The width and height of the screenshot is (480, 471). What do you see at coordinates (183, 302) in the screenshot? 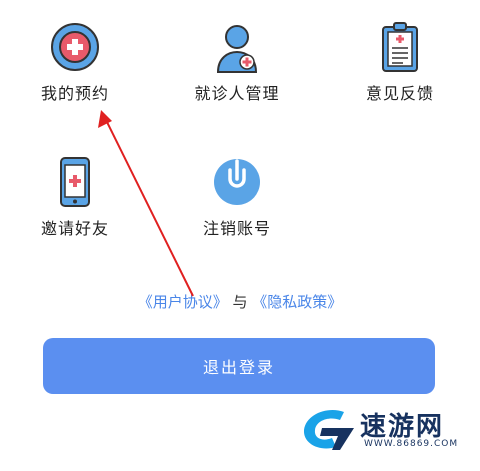
I see `user-agreement-link: 《用户协议》` at bounding box center [183, 302].